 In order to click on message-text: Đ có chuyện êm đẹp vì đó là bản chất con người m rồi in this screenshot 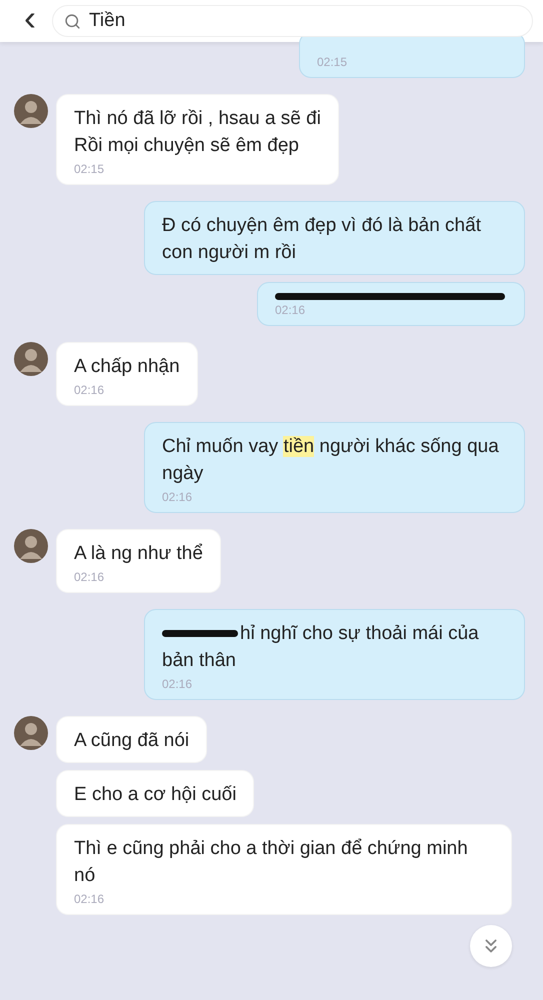, I will do `click(322, 239)`.